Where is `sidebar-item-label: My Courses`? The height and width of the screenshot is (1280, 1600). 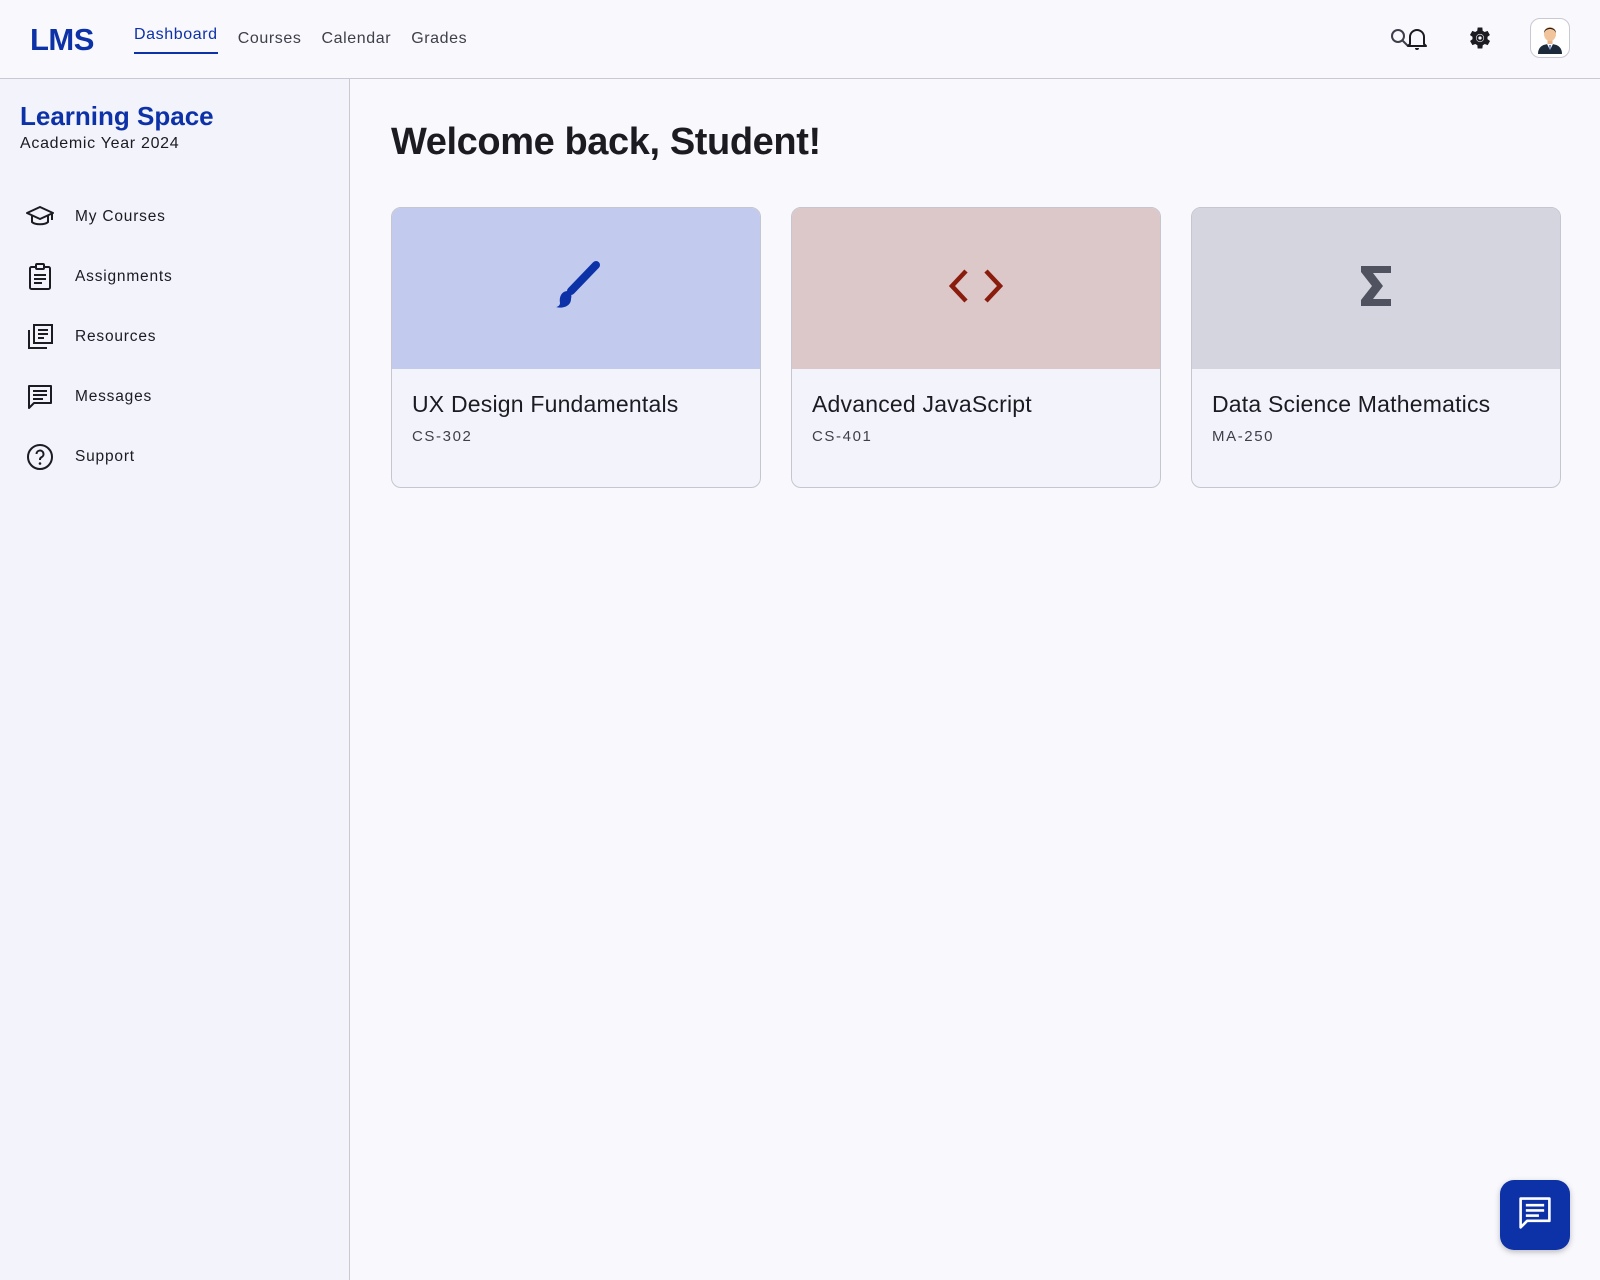 sidebar-item-label: My Courses is located at coordinates (120, 216).